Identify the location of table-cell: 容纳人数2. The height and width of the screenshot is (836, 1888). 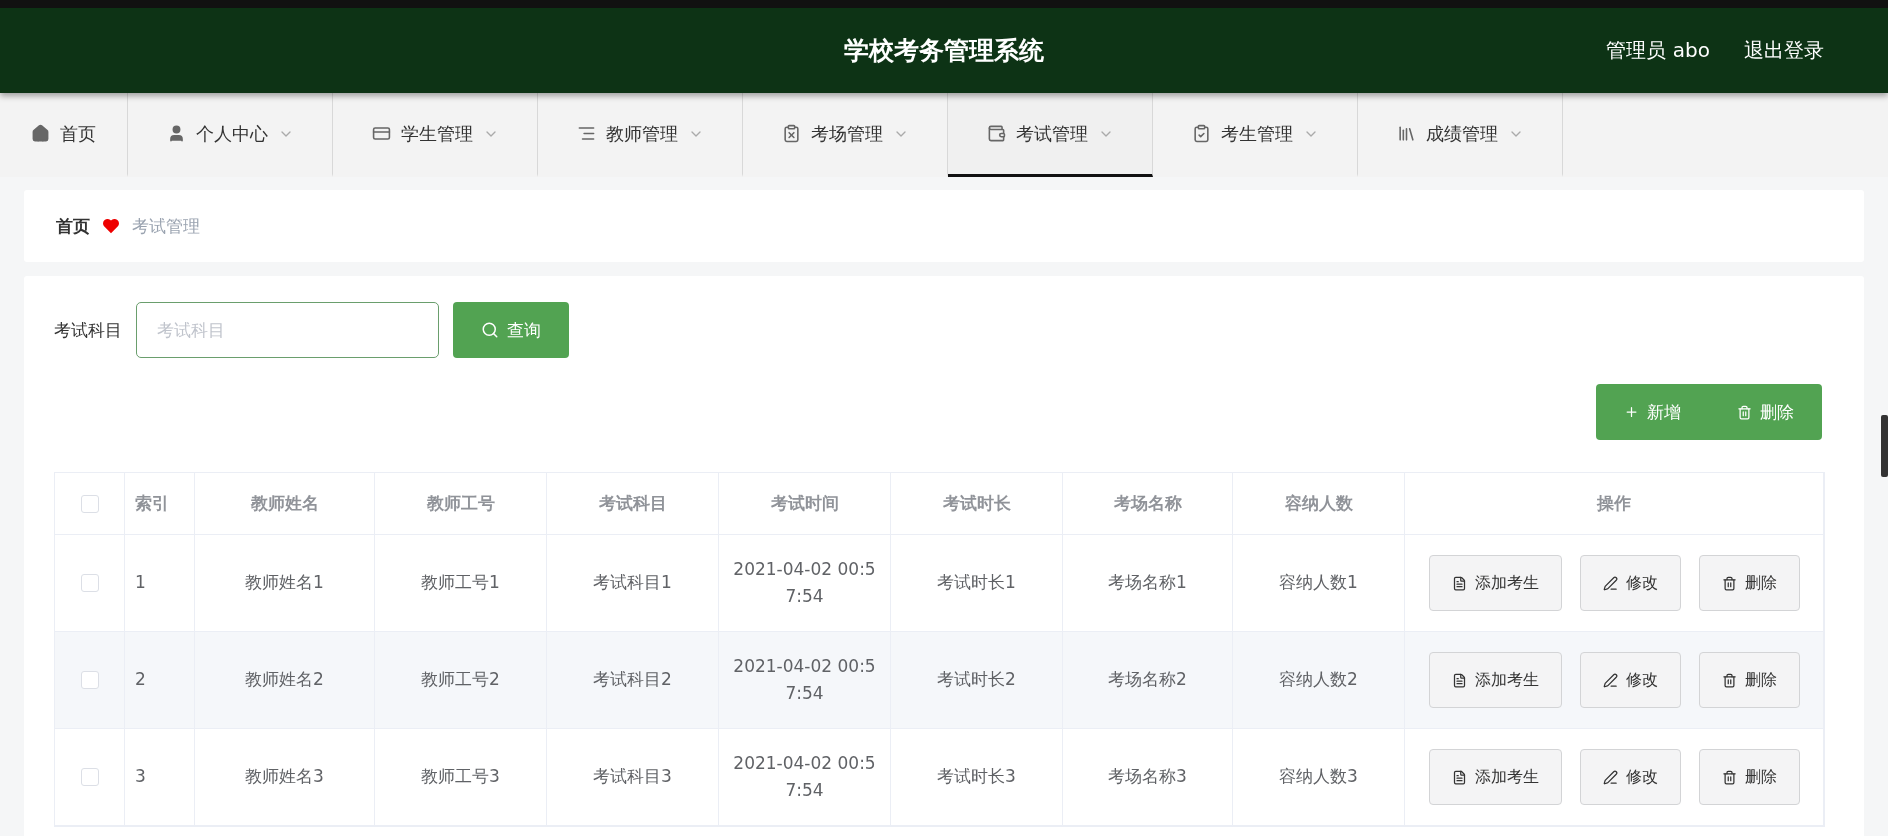
(1319, 680).